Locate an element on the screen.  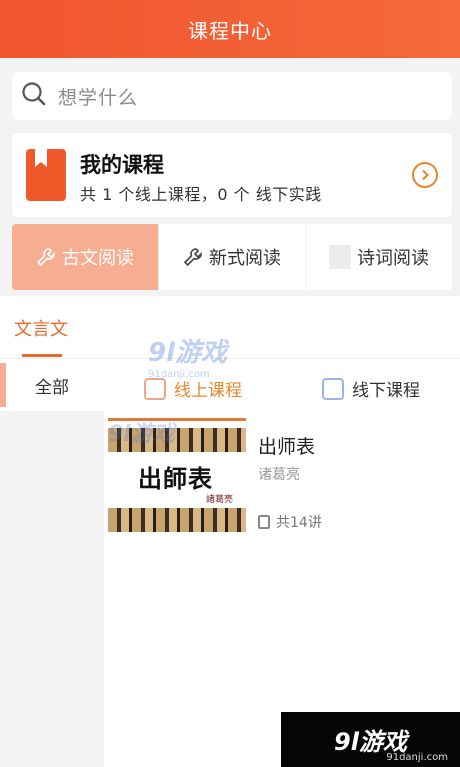
my-course-summary: 共 1 个线上课程，0 个 线下实践 is located at coordinates (201, 194).